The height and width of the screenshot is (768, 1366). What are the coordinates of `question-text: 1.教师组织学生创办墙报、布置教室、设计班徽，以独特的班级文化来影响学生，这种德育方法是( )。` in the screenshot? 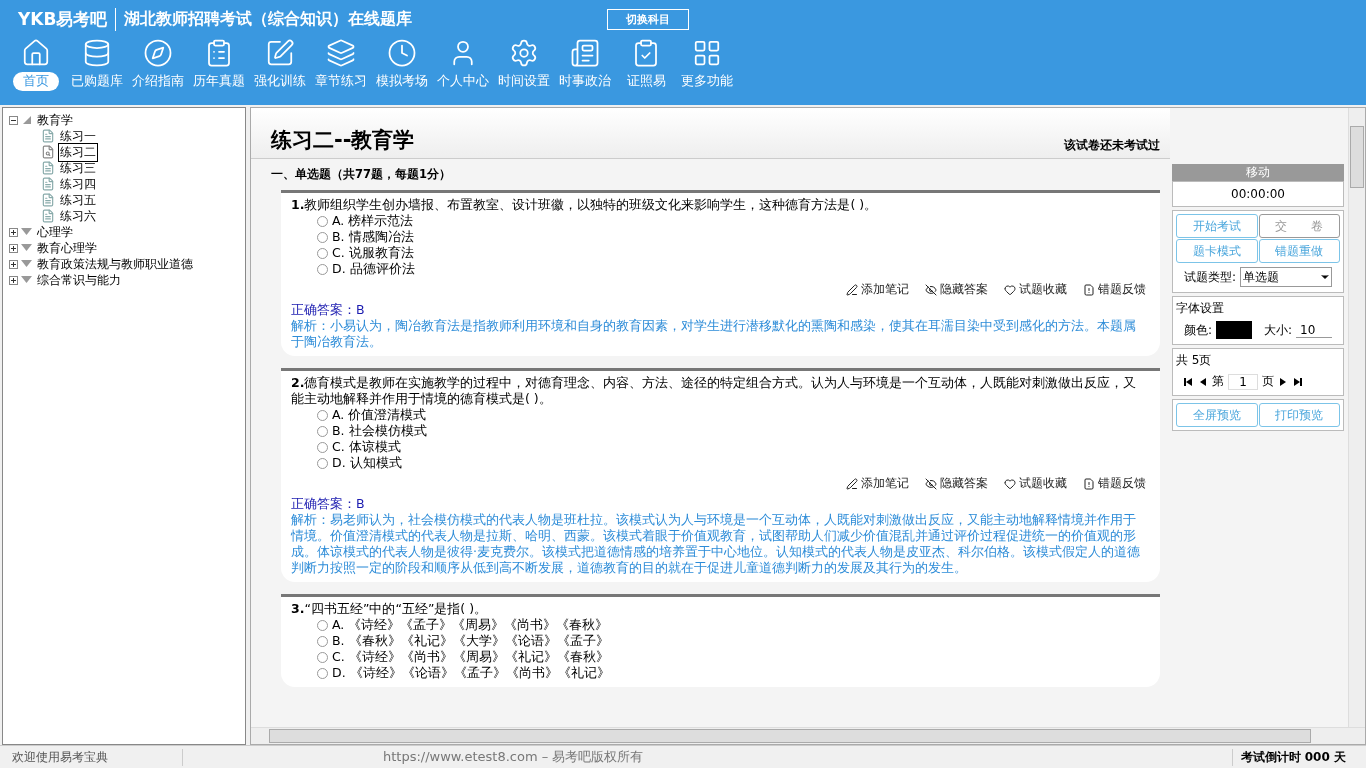 It's located at (585, 205).